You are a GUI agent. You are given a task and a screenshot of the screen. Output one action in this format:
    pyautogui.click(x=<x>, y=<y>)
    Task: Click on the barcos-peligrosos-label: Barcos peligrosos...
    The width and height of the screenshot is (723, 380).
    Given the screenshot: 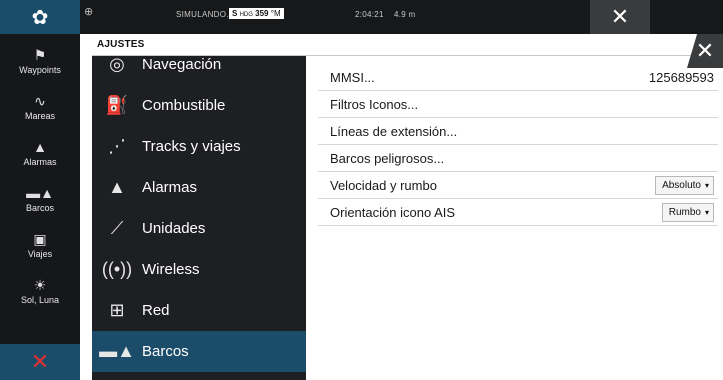 What is the action you would take?
    pyautogui.click(x=387, y=158)
    